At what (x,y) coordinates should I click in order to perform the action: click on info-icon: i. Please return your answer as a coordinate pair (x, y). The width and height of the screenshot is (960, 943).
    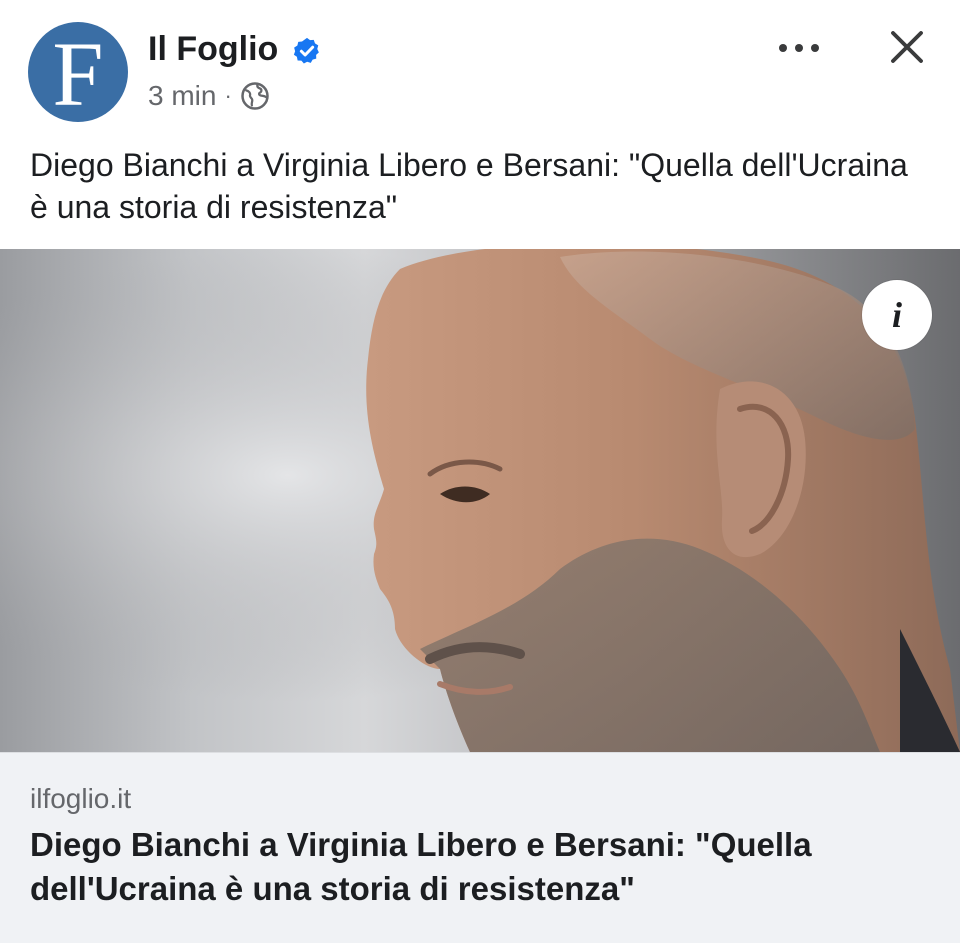
    Looking at the image, I should click on (896, 315).